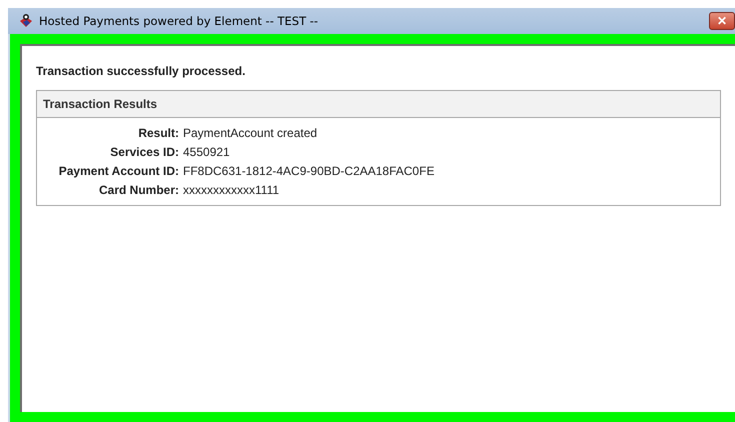  I want to click on panel-heading: Transaction Results, so click(378, 104).